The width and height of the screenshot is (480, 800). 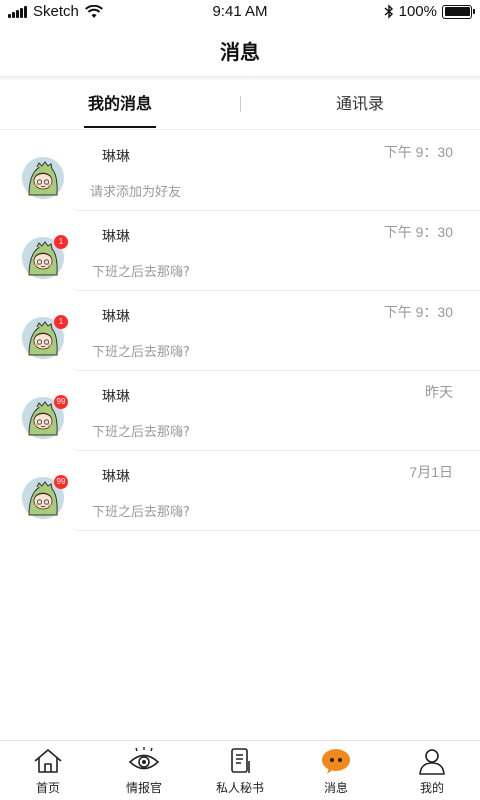 What do you see at coordinates (120, 127) in the screenshot?
I see `tab-active-indicator` at bounding box center [120, 127].